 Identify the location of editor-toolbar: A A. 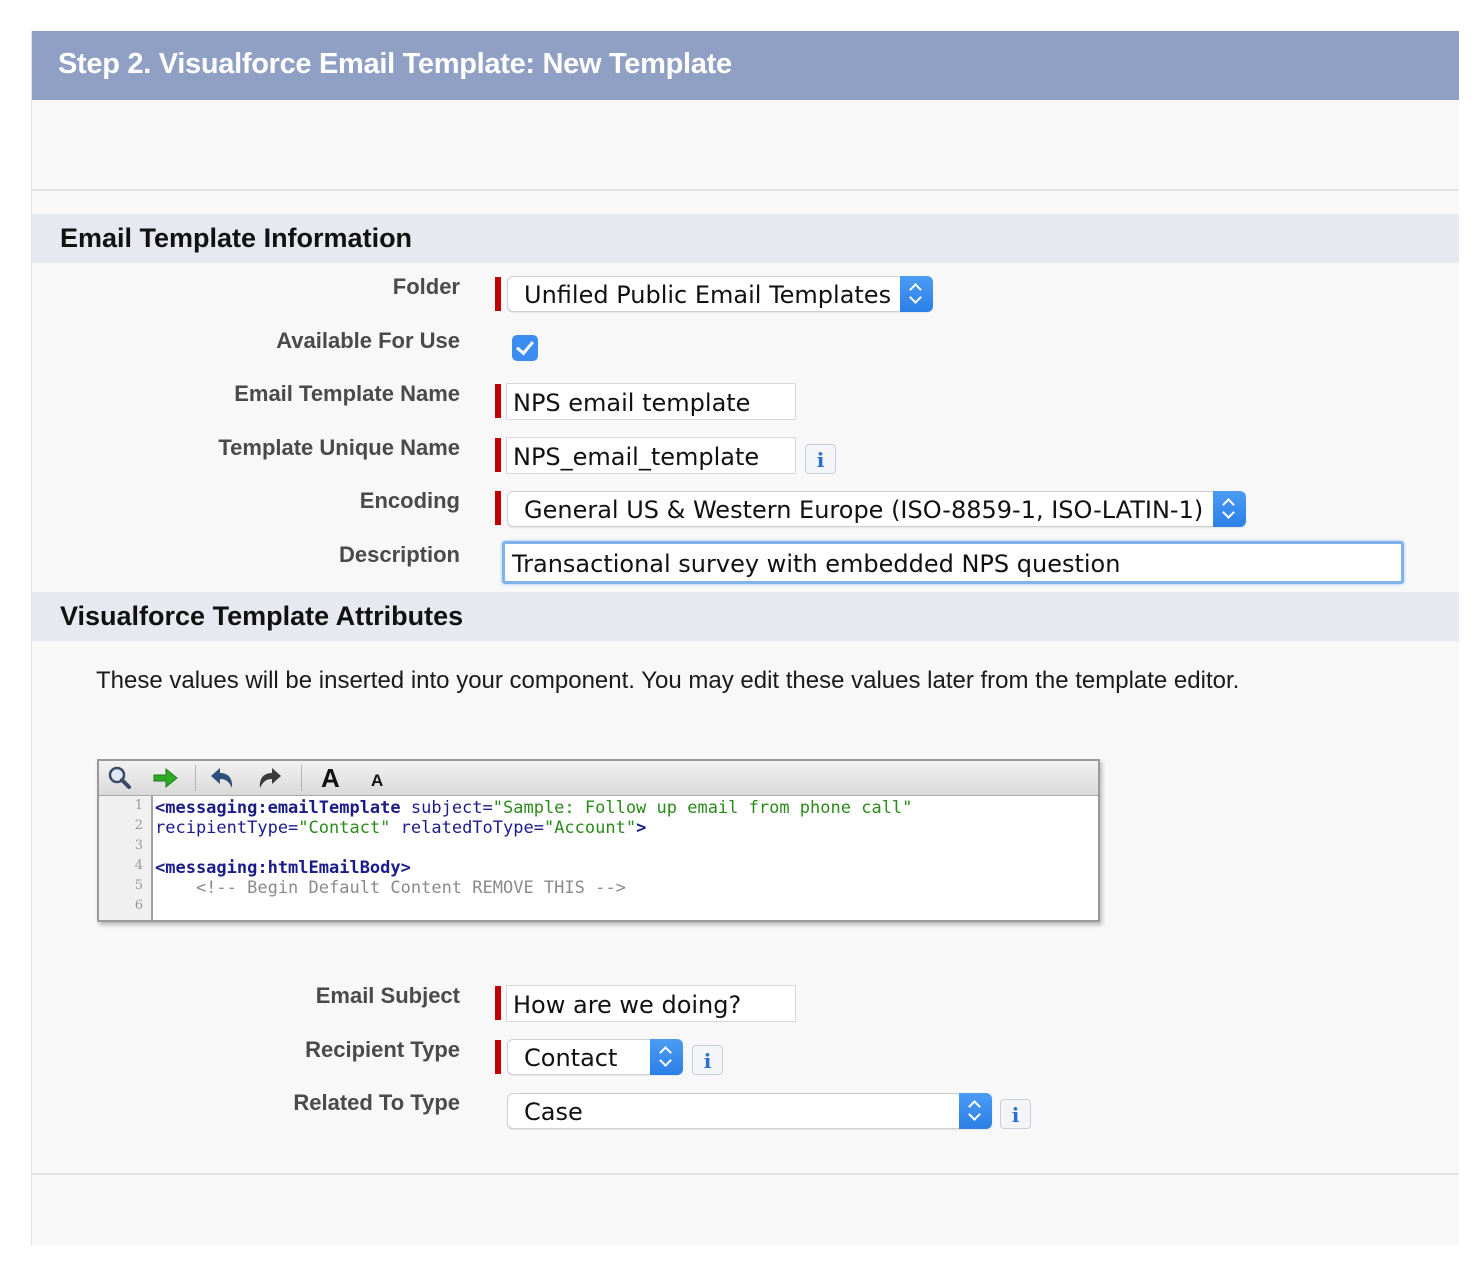
(598, 778).